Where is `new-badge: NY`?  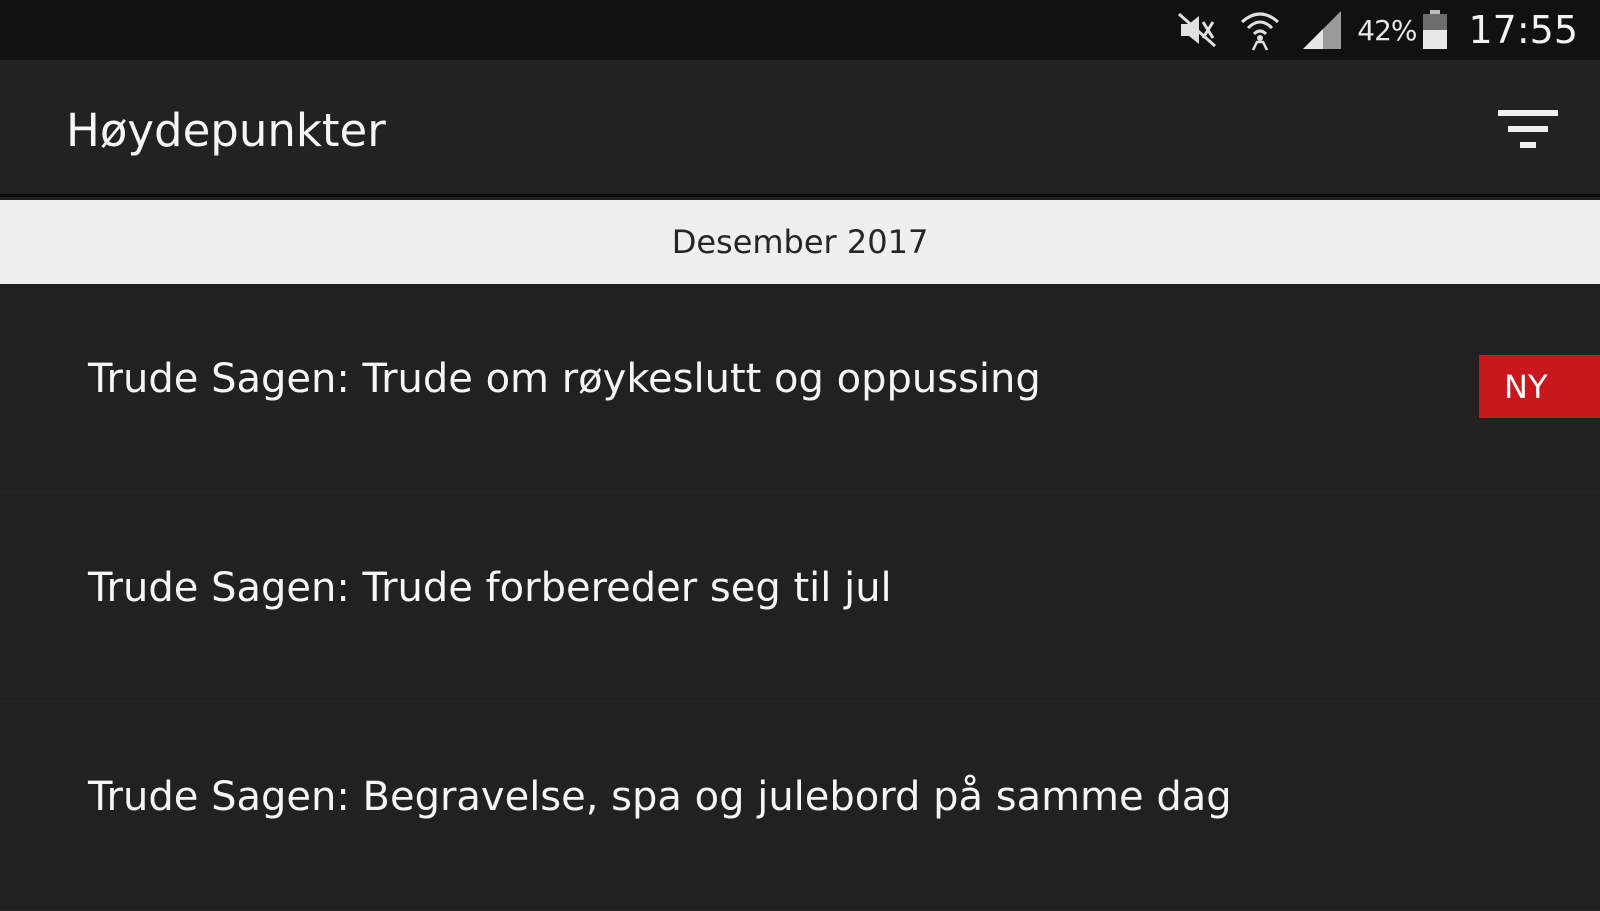 new-badge: NY is located at coordinates (1539, 386).